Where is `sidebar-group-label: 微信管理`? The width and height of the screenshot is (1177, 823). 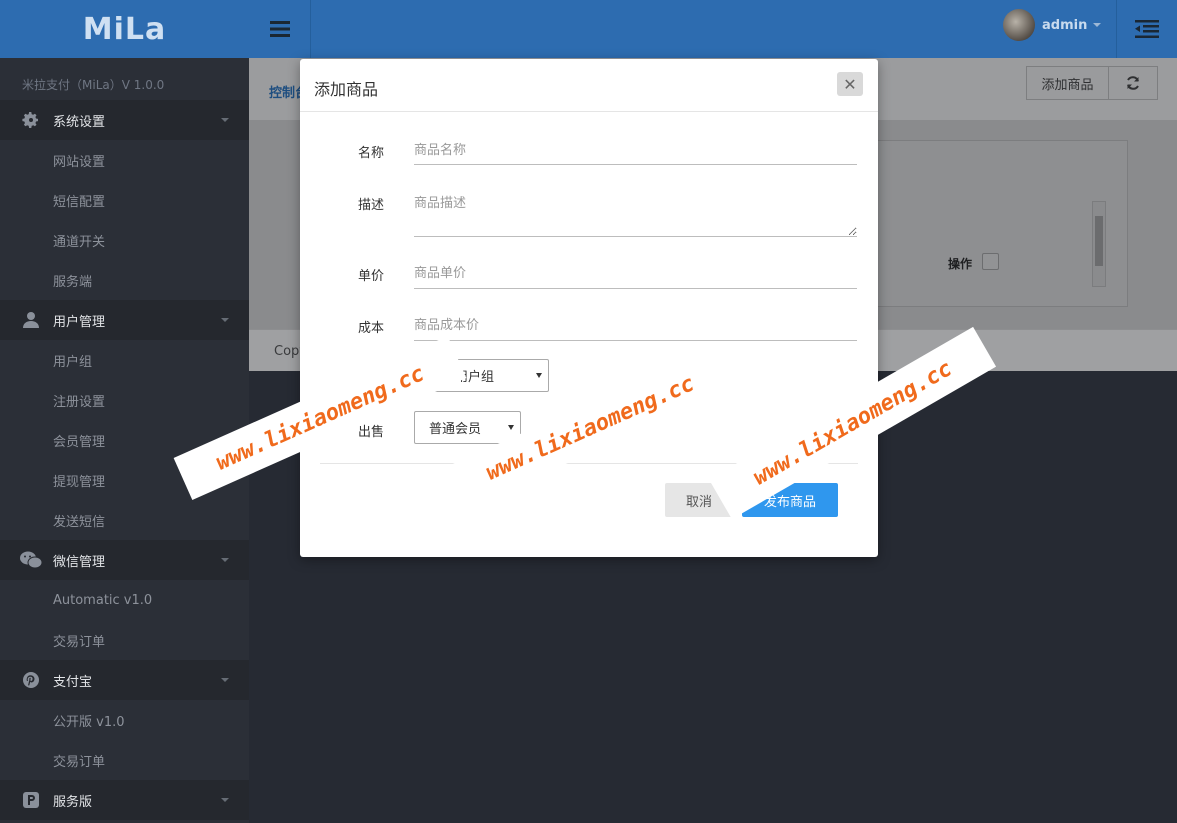
sidebar-group-label: 微信管理 is located at coordinates (79, 562).